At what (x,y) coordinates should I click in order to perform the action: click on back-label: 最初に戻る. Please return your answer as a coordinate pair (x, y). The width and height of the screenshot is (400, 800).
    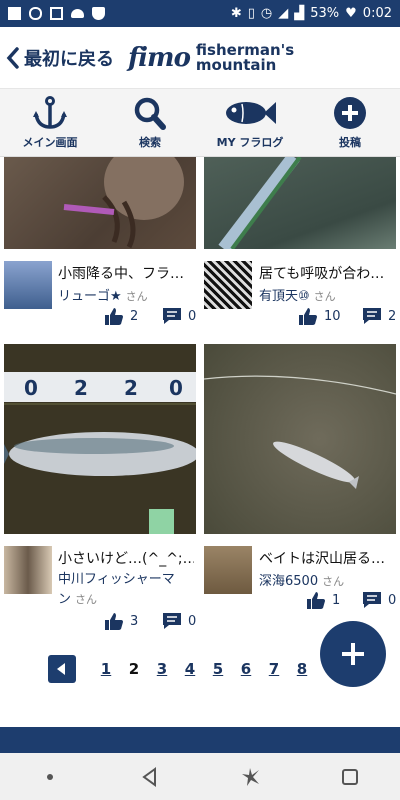
    Looking at the image, I should click on (69, 59).